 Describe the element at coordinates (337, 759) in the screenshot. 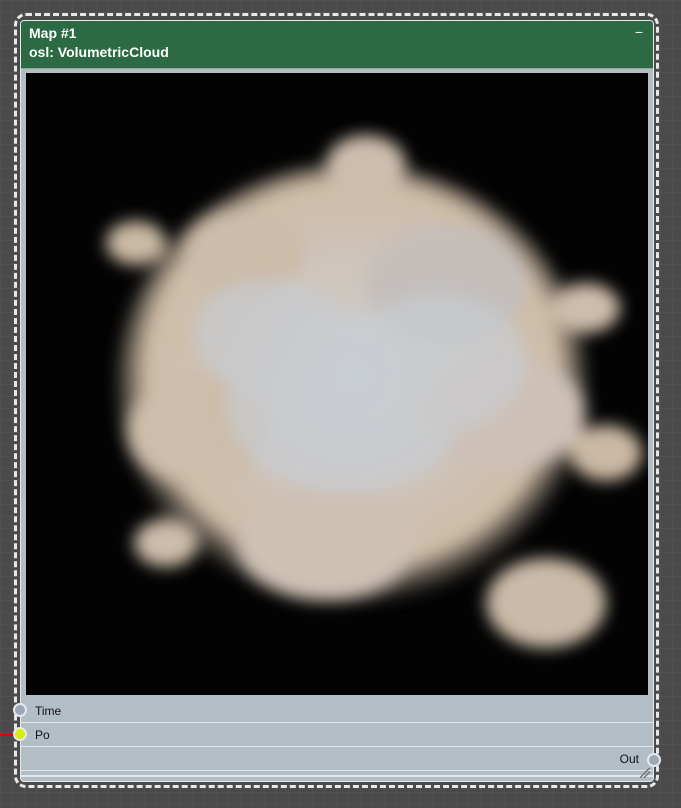

I see `output-port-out: Out` at that location.